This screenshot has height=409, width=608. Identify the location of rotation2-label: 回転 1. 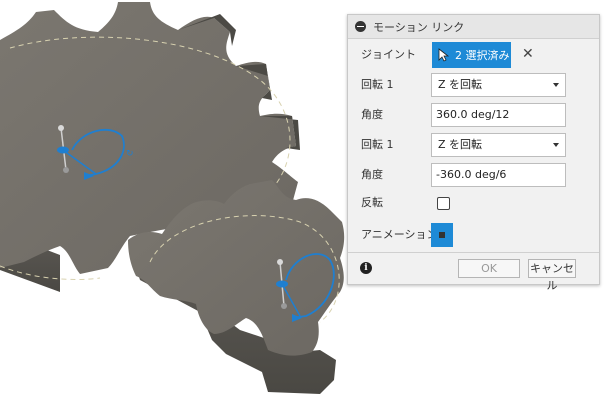
(377, 144).